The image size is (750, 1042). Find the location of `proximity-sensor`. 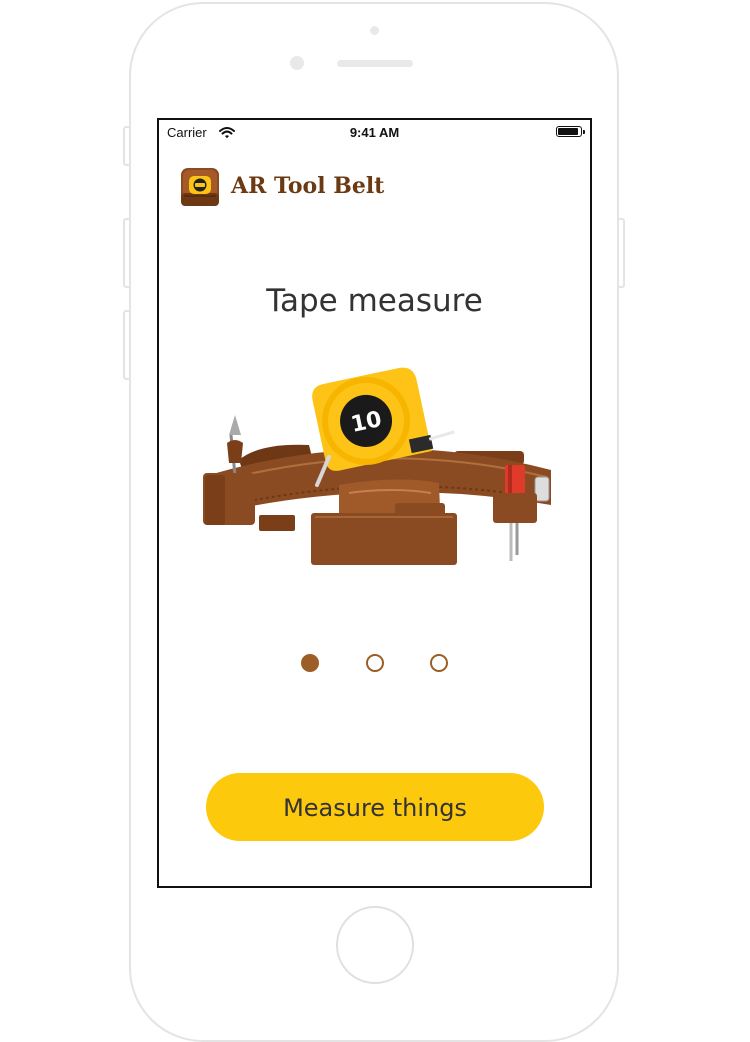

proximity-sensor is located at coordinates (374, 30).